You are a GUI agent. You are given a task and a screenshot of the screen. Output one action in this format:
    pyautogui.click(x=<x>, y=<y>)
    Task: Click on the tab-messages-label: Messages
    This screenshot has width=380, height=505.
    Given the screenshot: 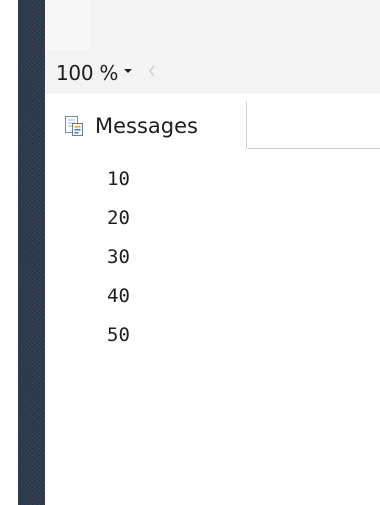 What is the action you would take?
    pyautogui.click(x=146, y=126)
    